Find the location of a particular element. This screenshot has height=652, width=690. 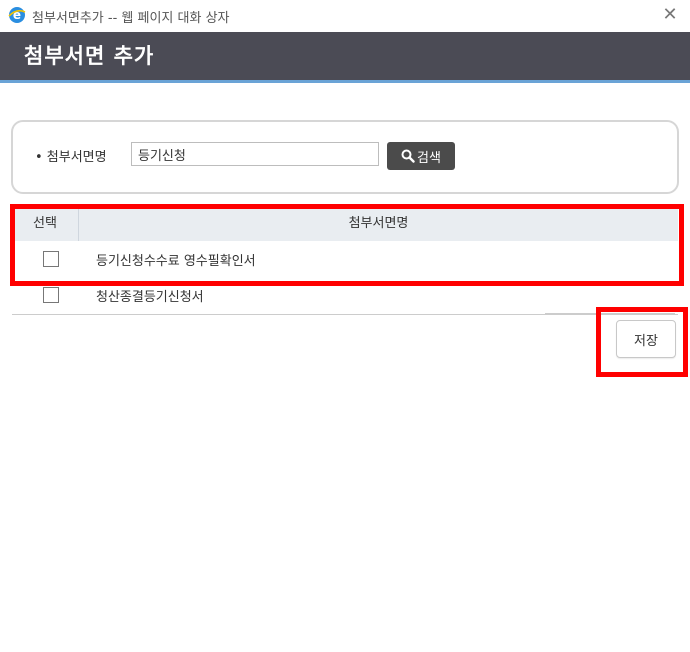

search-button-label: 검색 is located at coordinates (429, 158).